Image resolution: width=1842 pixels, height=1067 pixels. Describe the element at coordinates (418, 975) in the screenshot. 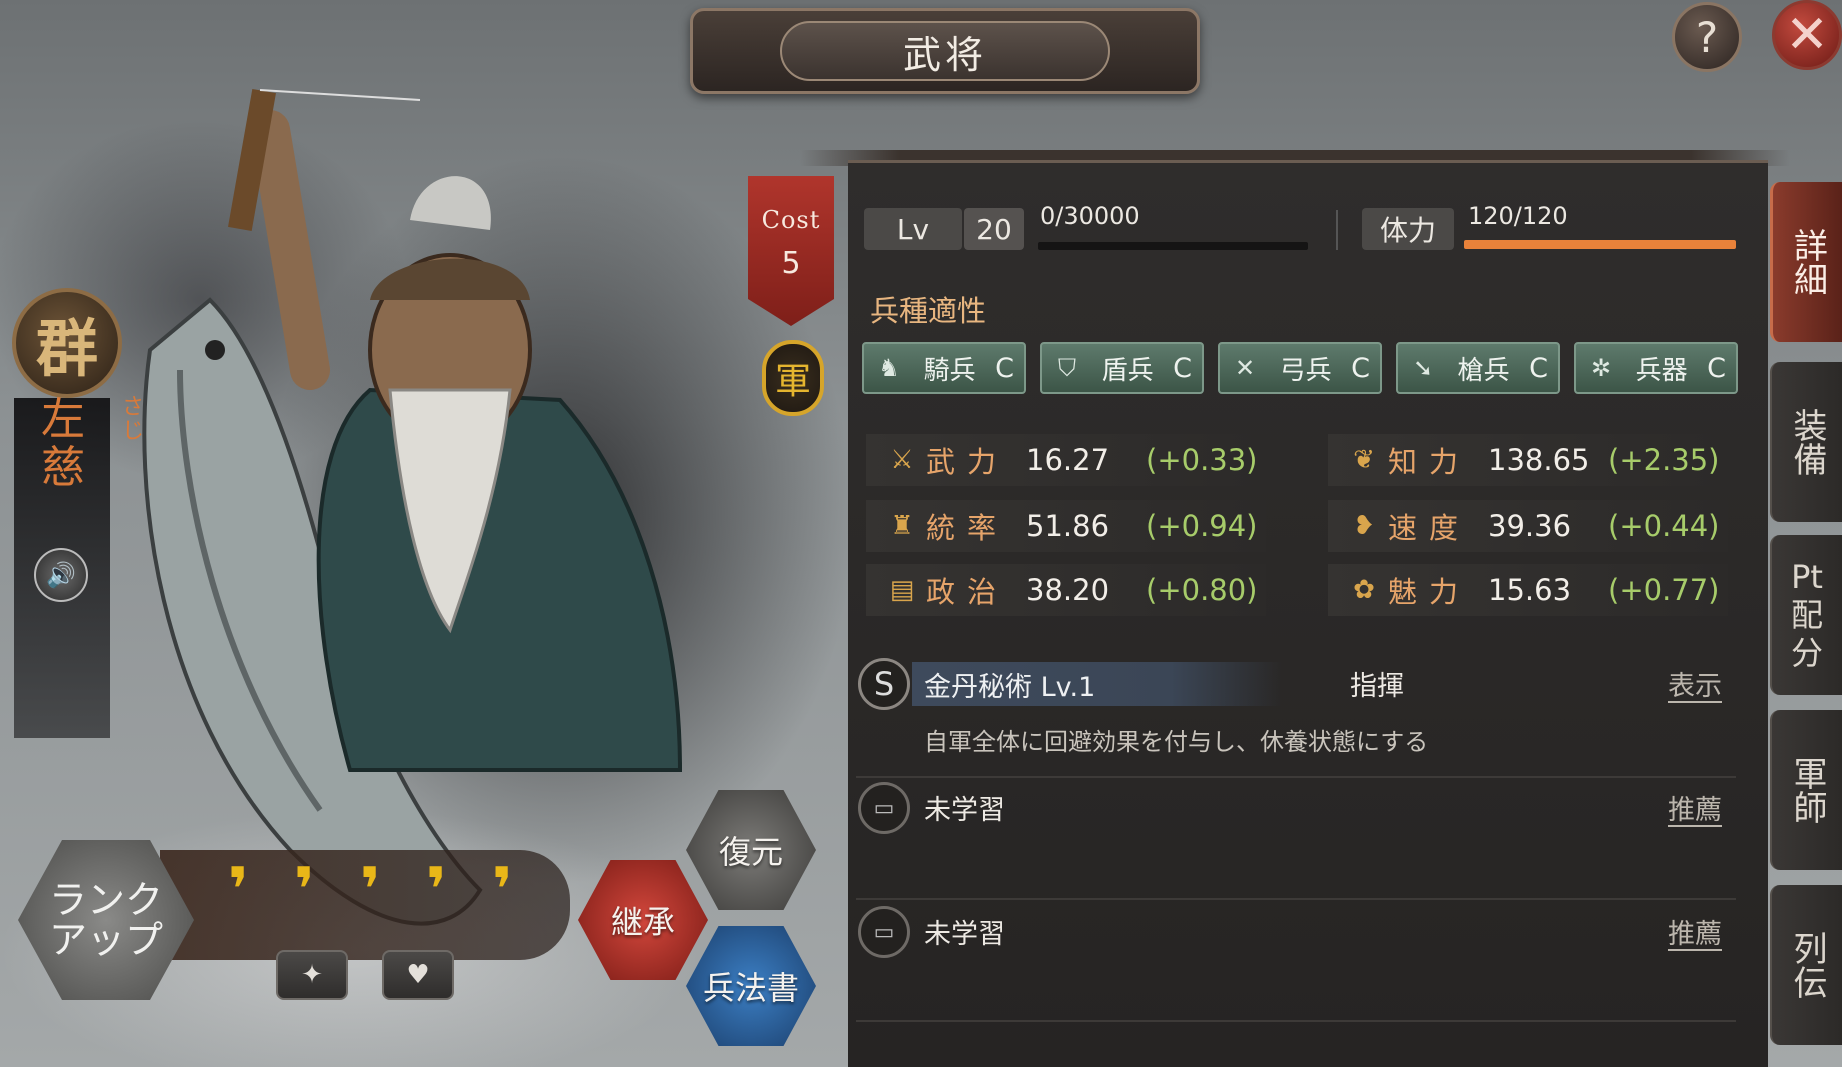

I see `heart-plus-icon: ♥` at that location.